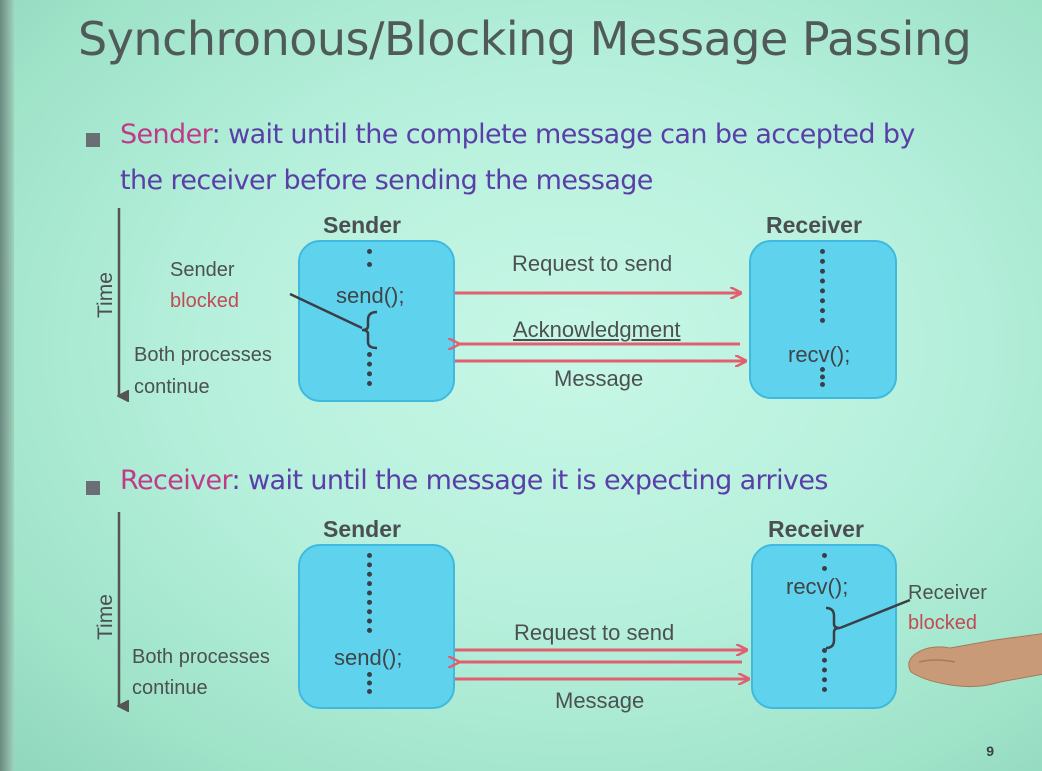  Describe the element at coordinates (369, 330) in the screenshot. I see `d1-blocked-brace` at that location.